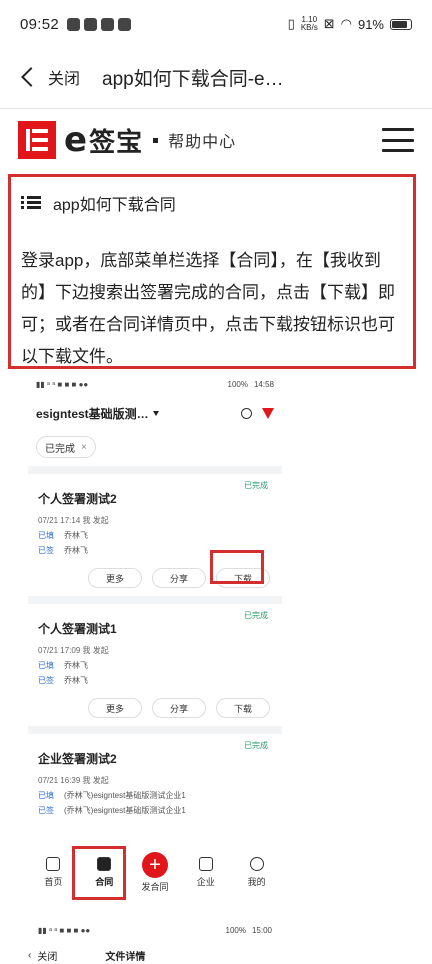  What do you see at coordinates (202, 140) in the screenshot?
I see `help-center-label: 帮助中心` at bounding box center [202, 140].